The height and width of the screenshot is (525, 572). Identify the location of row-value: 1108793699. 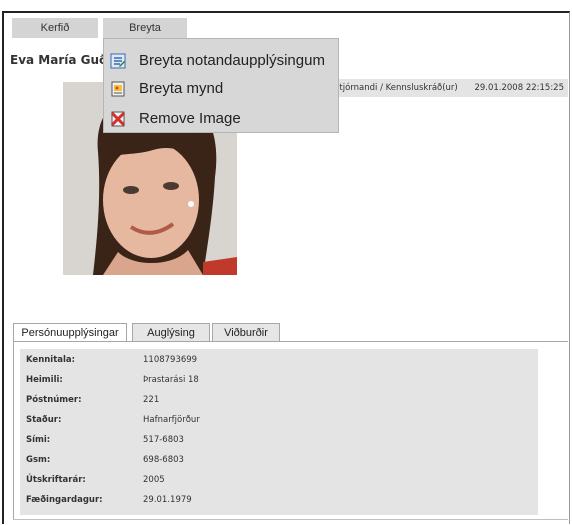
(170, 360).